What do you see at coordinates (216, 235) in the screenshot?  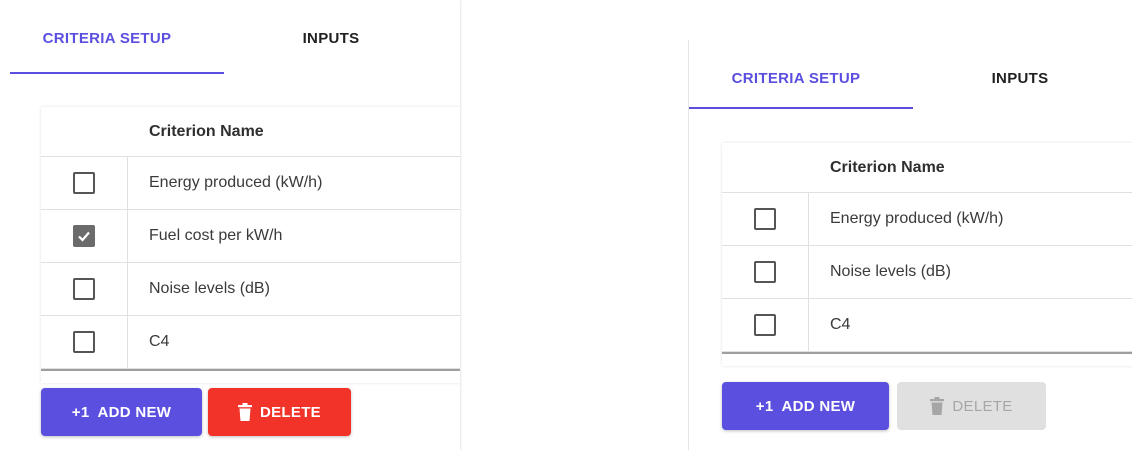 I see `criterion-name: Fuel cost per kW/h` at bounding box center [216, 235].